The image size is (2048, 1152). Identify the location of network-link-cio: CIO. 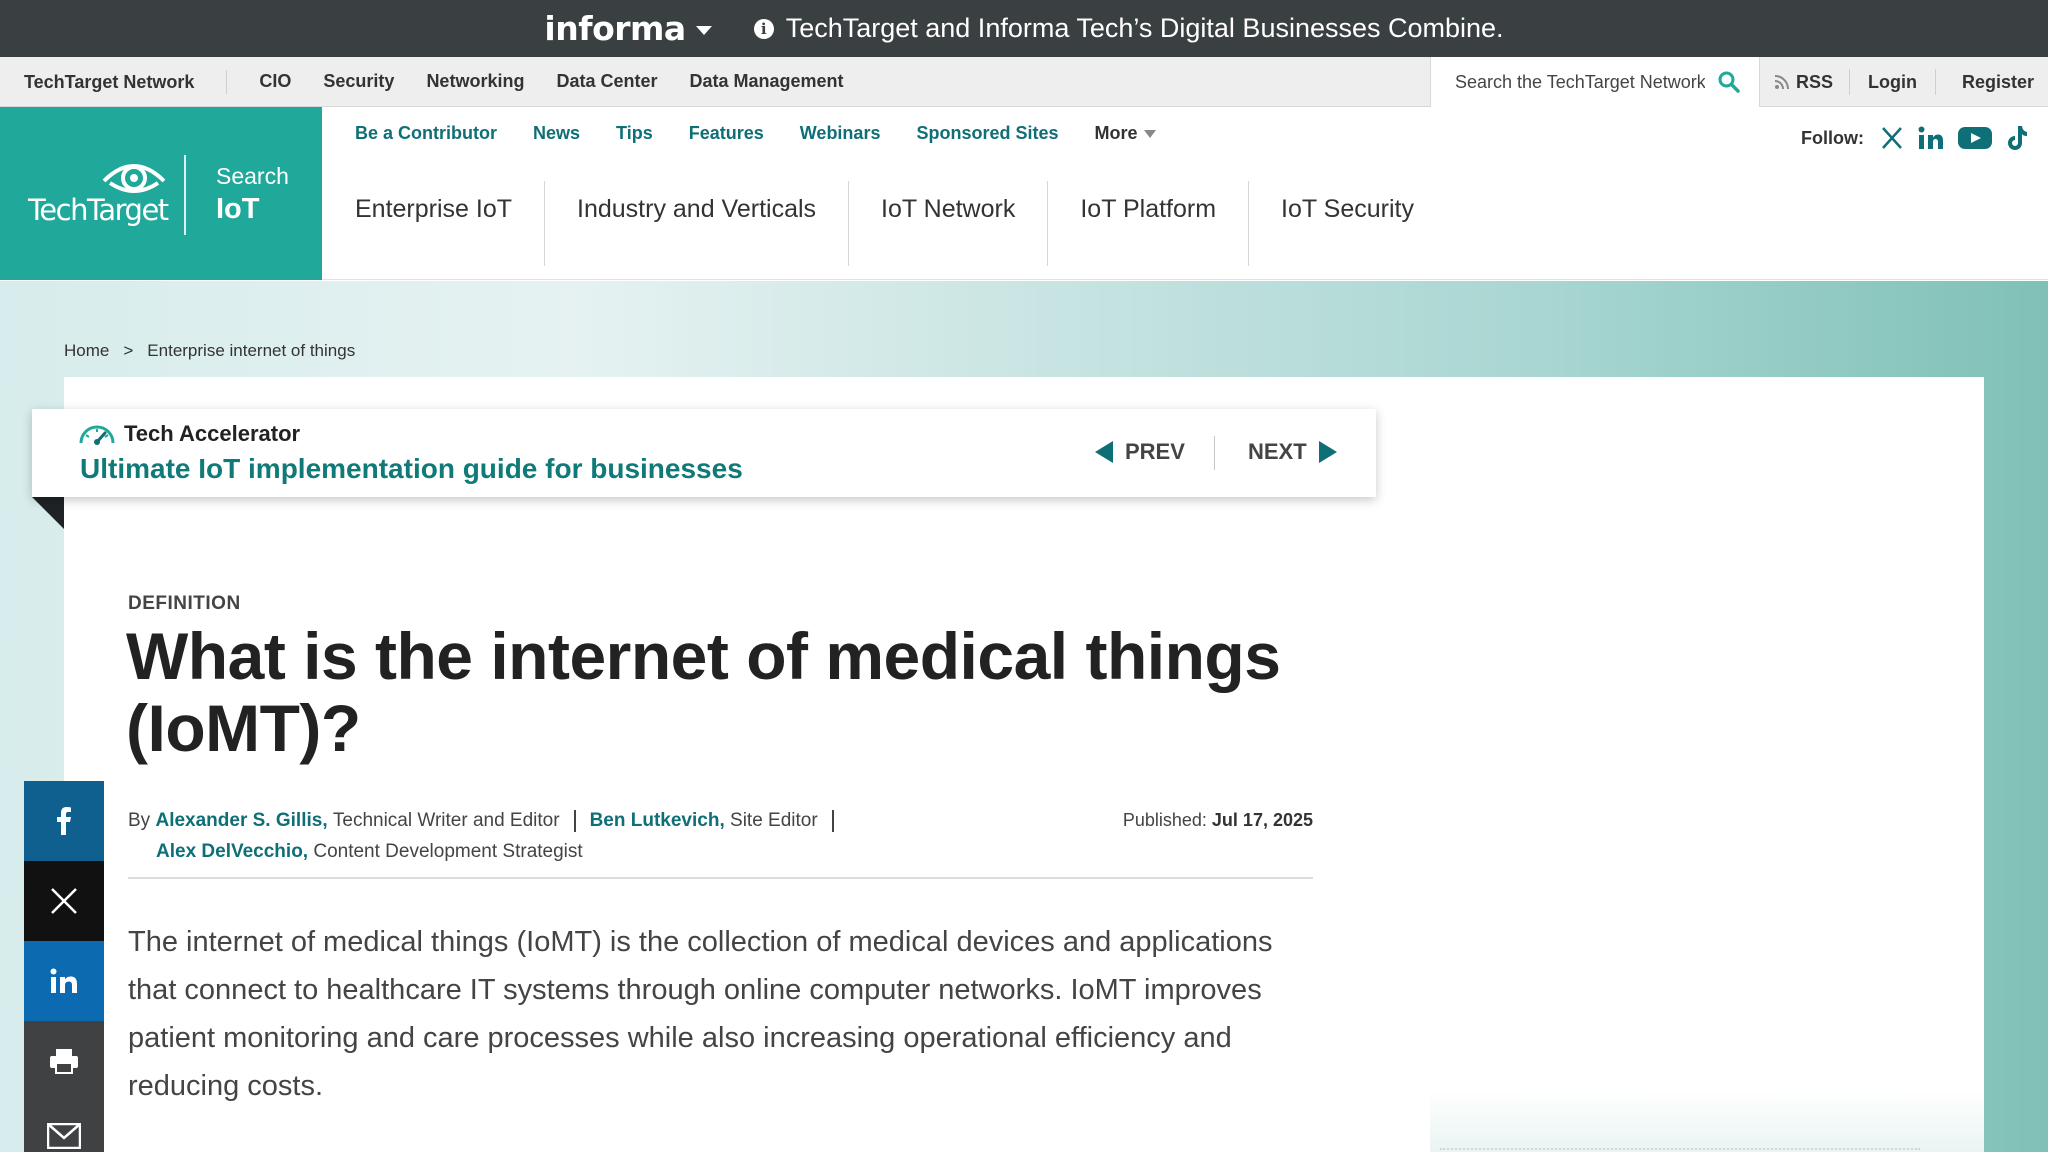
(275, 81).